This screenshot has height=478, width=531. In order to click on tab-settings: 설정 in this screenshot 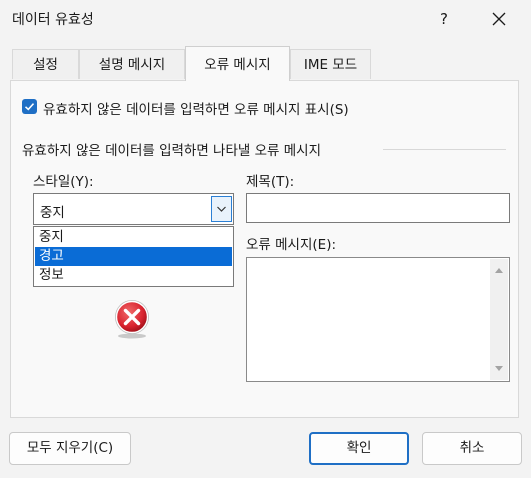, I will do `click(45, 64)`.